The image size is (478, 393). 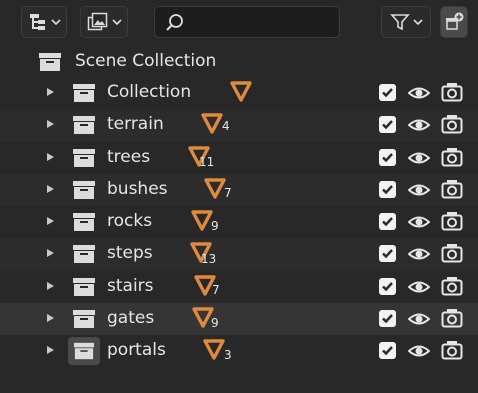 I want to click on new-collection-button, so click(x=454, y=22).